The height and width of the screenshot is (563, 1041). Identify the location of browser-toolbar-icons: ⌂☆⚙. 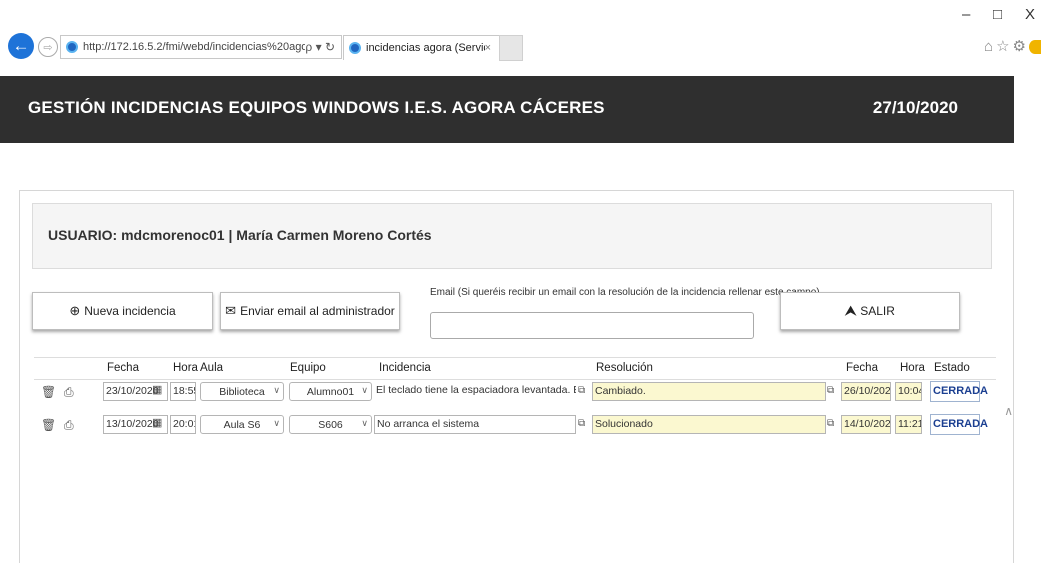
(1012, 46).